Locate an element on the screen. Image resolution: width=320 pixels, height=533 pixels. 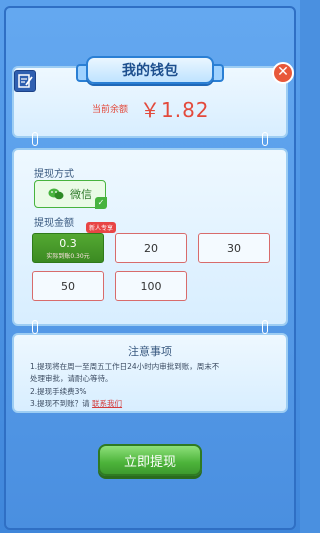
amount-option-selected: 0.3 实际到账0.30元 is located at coordinates (68, 248).